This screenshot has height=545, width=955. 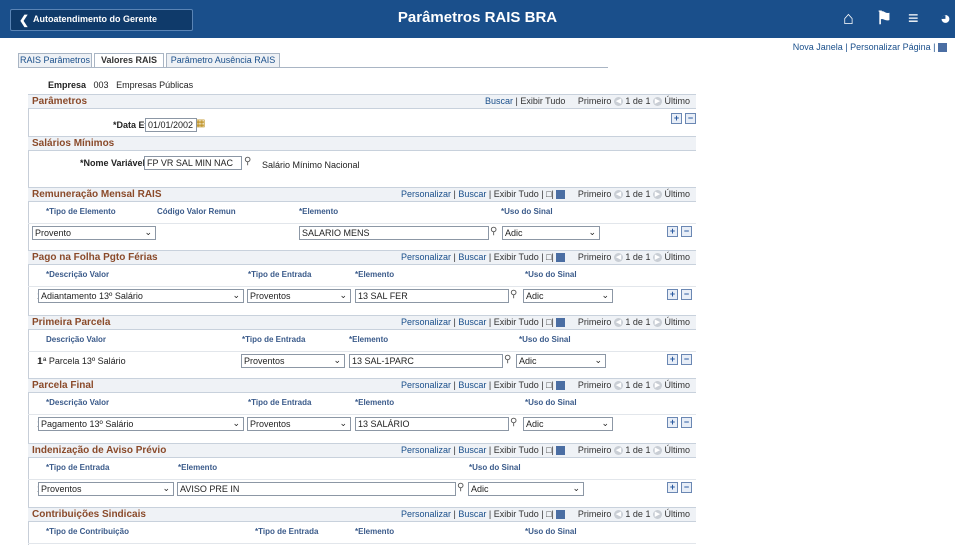 What do you see at coordinates (945, 18) in the screenshot?
I see `navbar-icon: ◕` at bounding box center [945, 18].